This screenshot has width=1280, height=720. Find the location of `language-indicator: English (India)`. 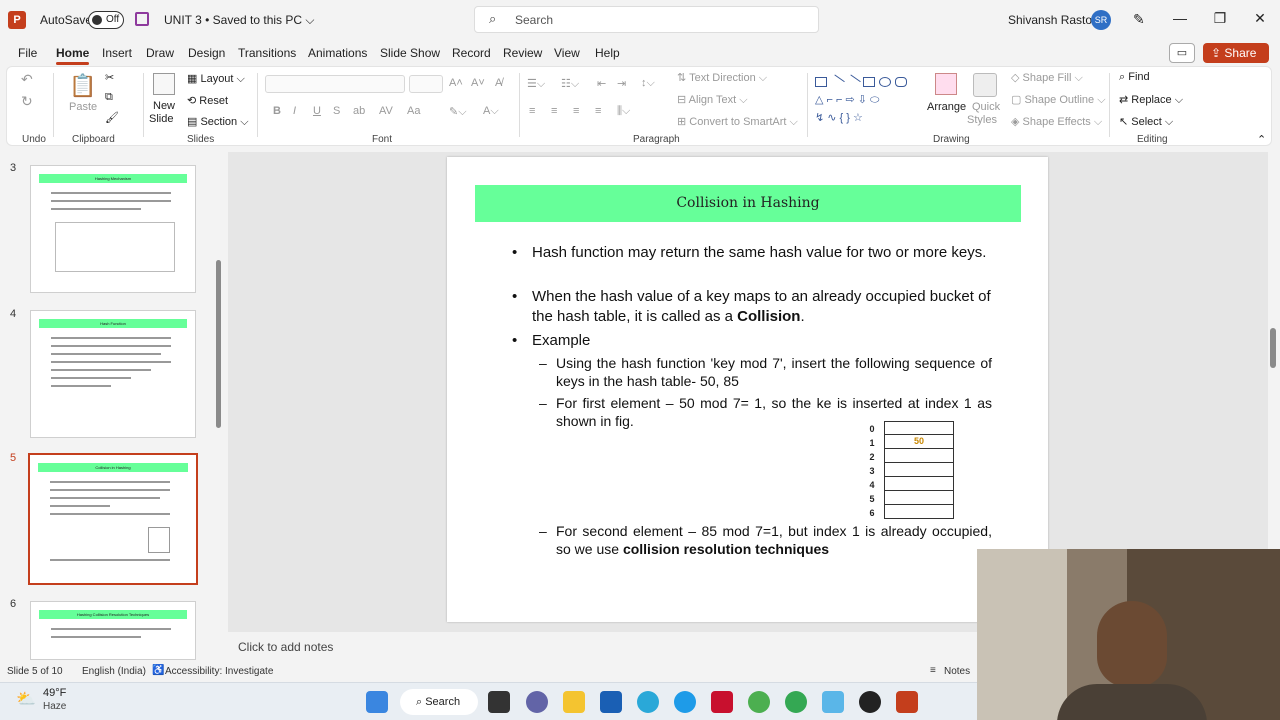

language-indicator: English (India) is located at coordinates (114, 671).